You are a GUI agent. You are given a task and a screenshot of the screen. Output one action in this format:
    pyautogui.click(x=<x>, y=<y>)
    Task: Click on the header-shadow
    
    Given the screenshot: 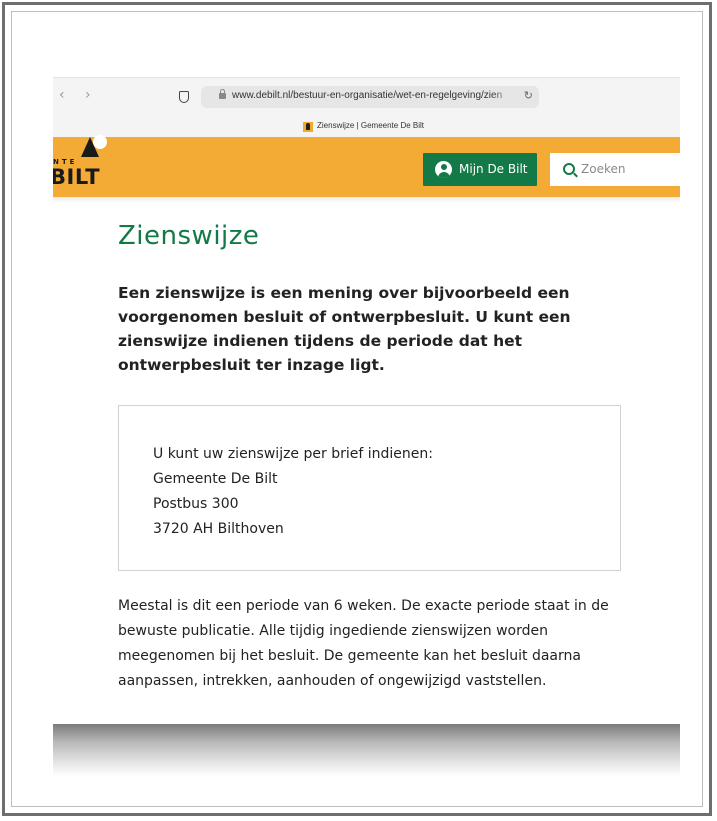 What is the action you would take?
    pyautogui.click(x=366, y=200)
    